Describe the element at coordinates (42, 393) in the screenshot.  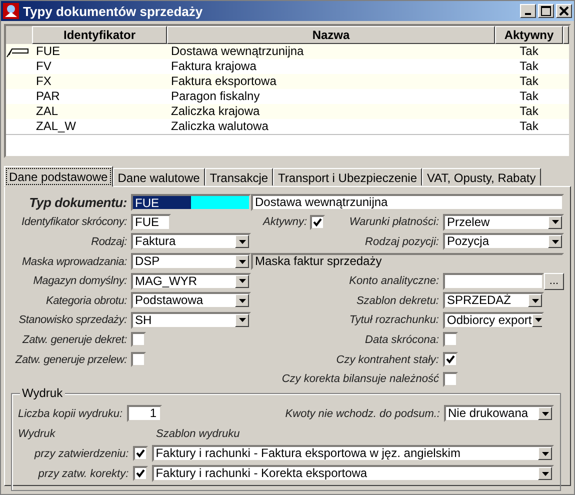
I see `group-title: Wydruk` at that location.